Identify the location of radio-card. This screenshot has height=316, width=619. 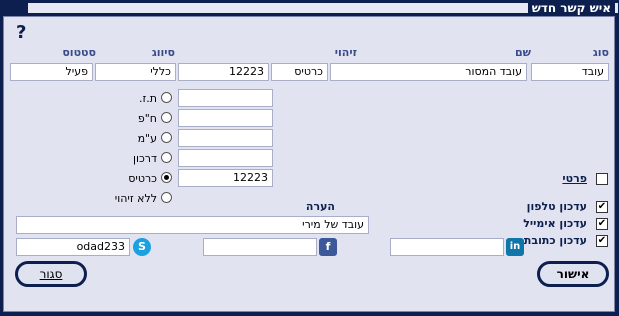
(166, 177).